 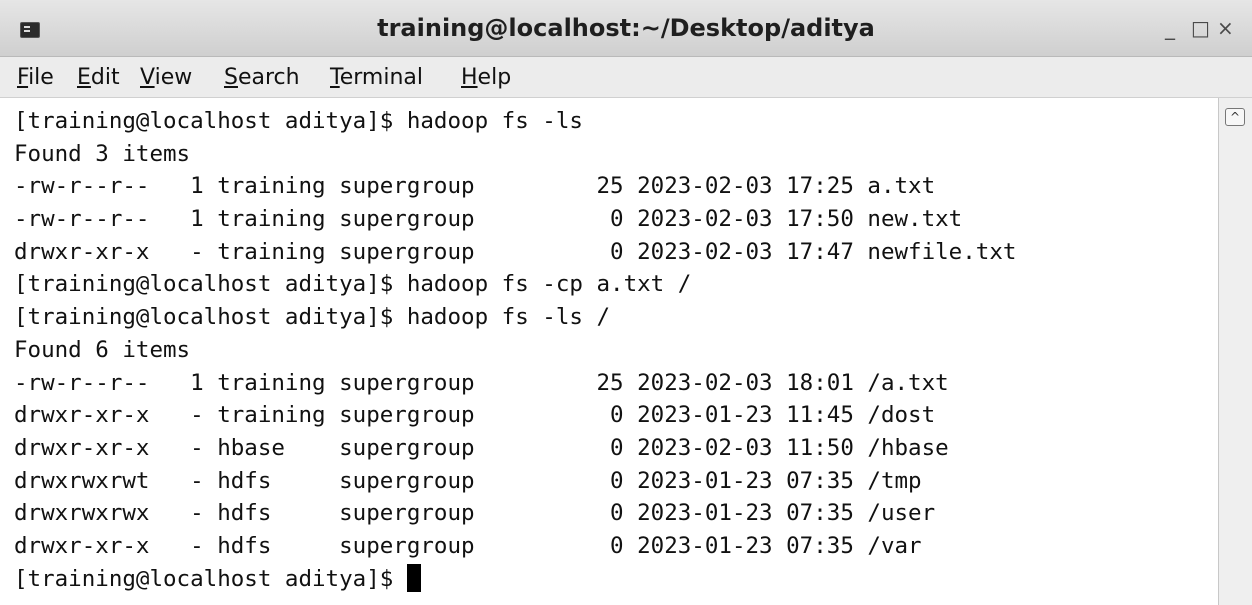 I want to click on vertical-scrollbar: ^, so click(x=1235, y=351).